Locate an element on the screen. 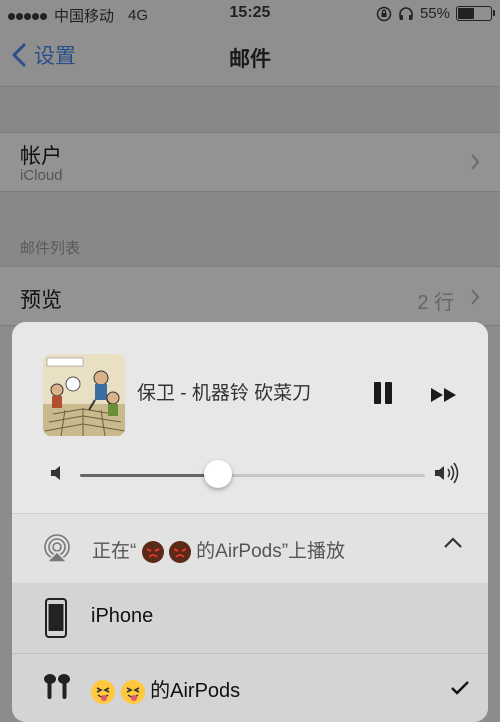  route-prefix: 正在“ is located at coordinates (114, 551).